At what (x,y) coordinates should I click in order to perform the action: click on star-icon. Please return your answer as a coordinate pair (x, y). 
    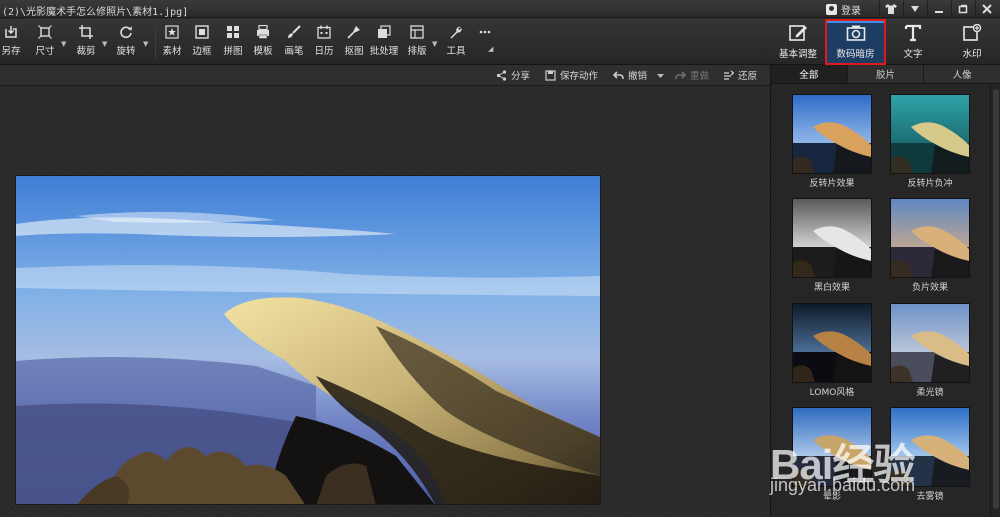
    Looking at the image, I should click on (172, 32).